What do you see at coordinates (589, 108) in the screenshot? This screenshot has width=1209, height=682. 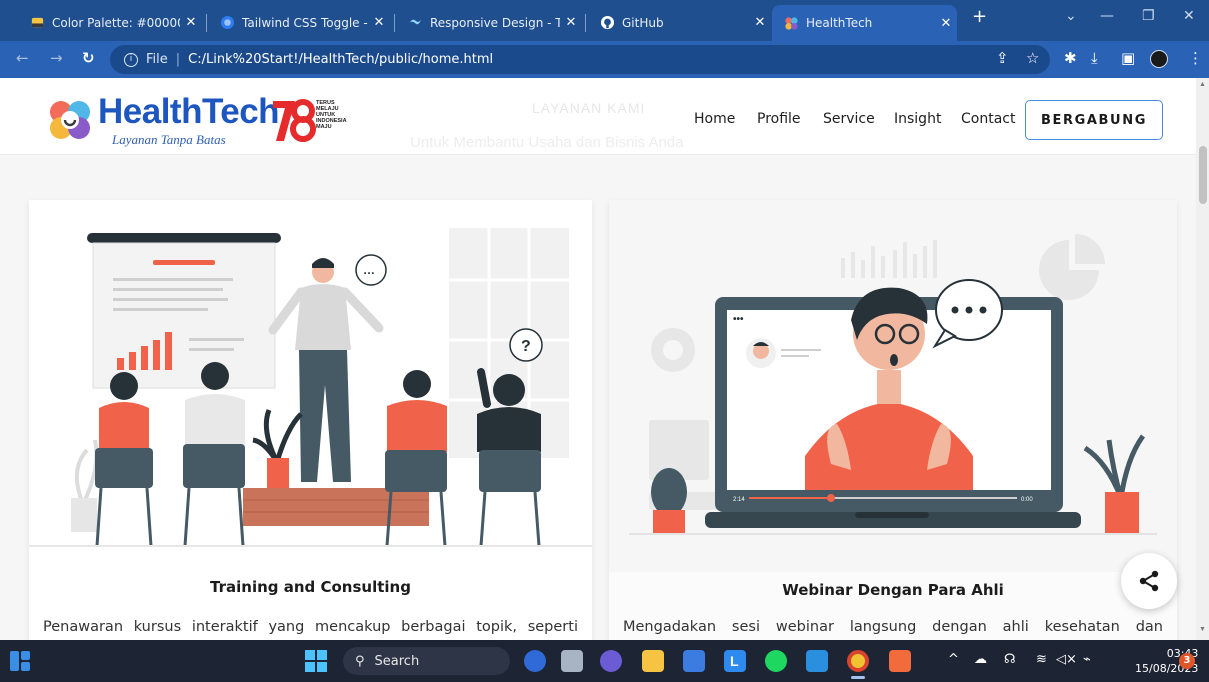 I see `ghost-heading: LAYANAN KAMI` at bounding box center [589, 108].